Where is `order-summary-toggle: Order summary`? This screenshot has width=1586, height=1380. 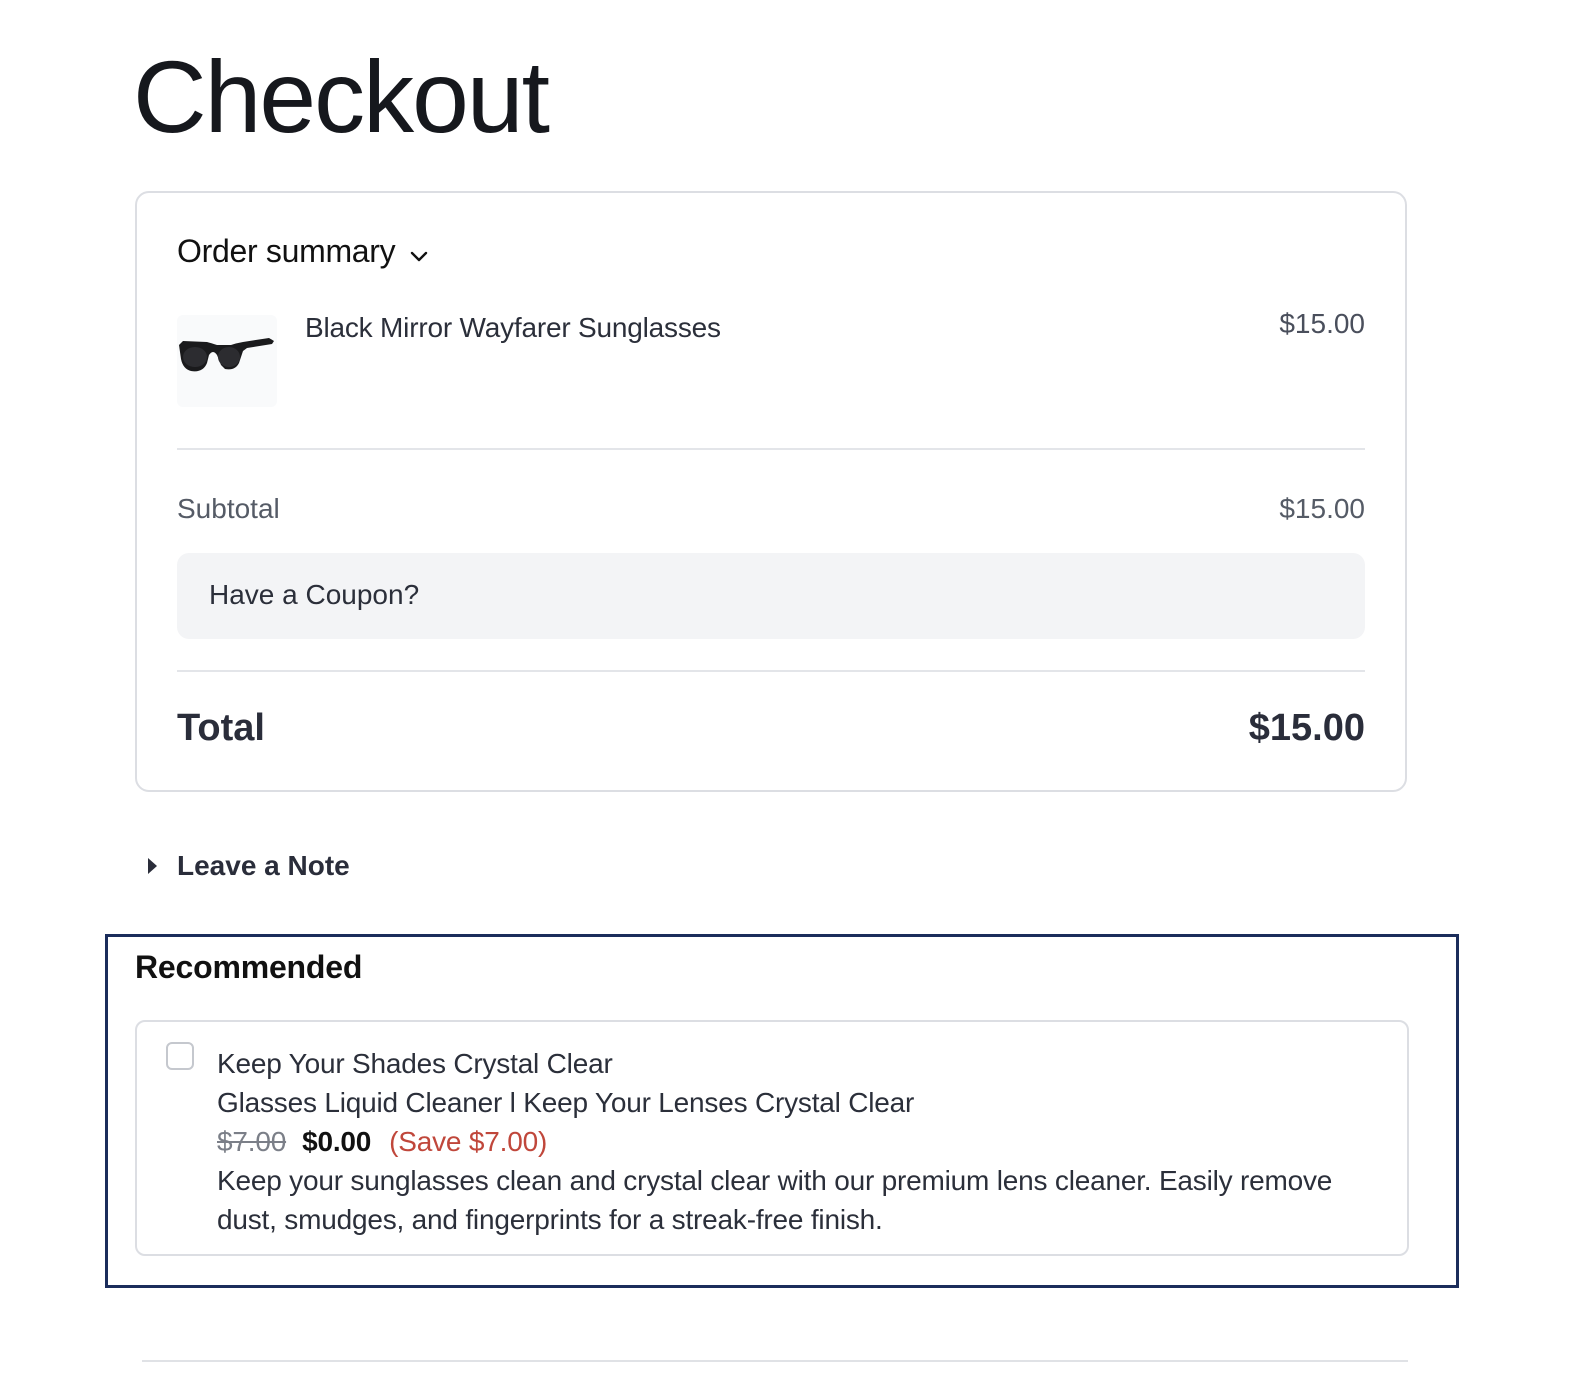 order-summary-toggle: Order summary is located at coordinates (303, 251).